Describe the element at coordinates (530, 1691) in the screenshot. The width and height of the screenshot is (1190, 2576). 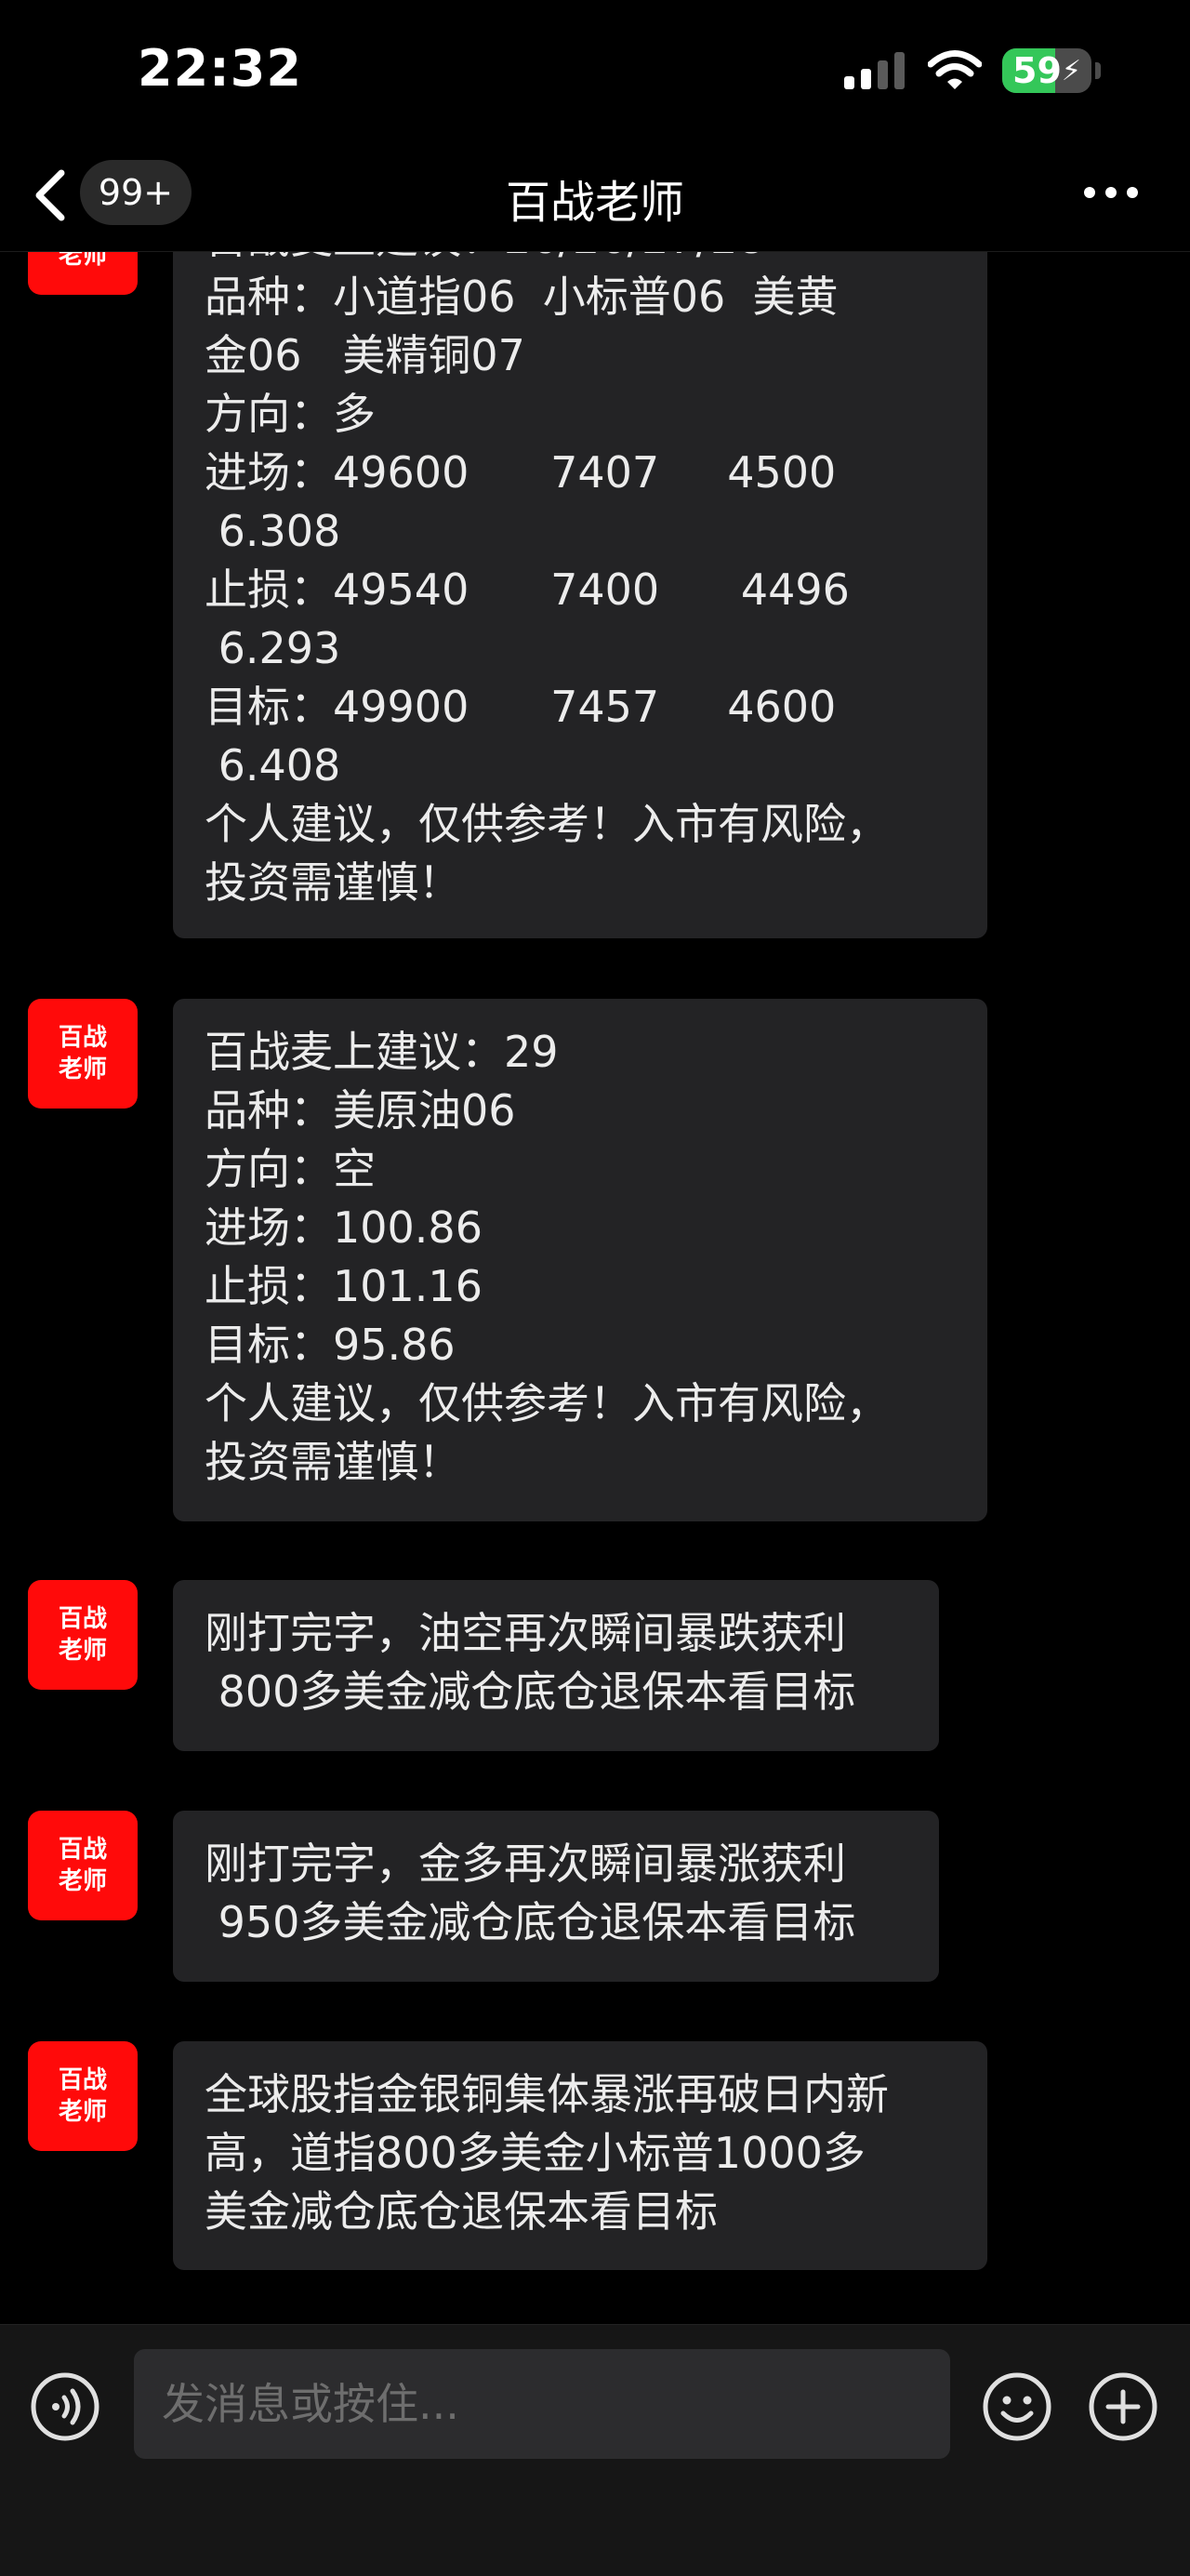
I see `message-line: 800多美金减仓底仓退保本看目标` at that location.